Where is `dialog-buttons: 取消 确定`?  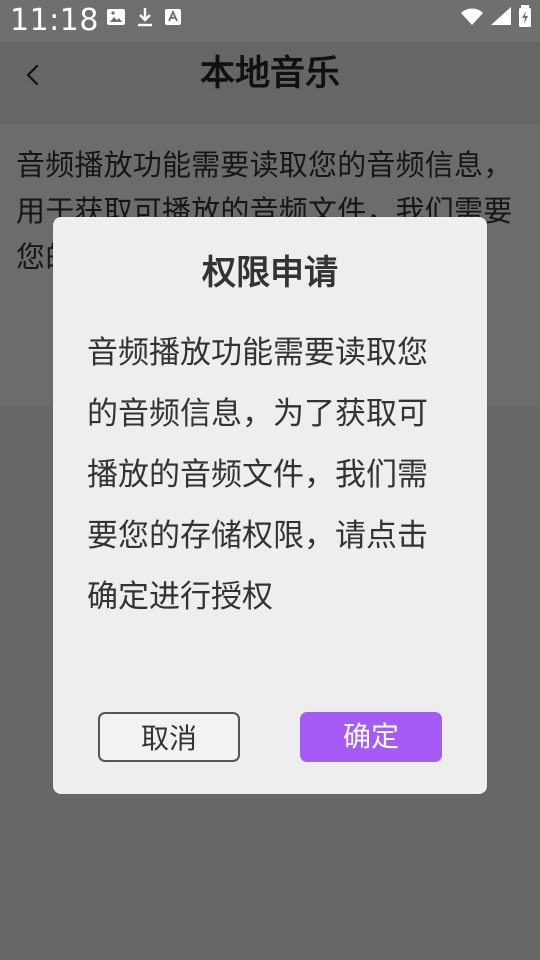 dialog-buttons: 取消 确定 is located at coordinates (270, 738).